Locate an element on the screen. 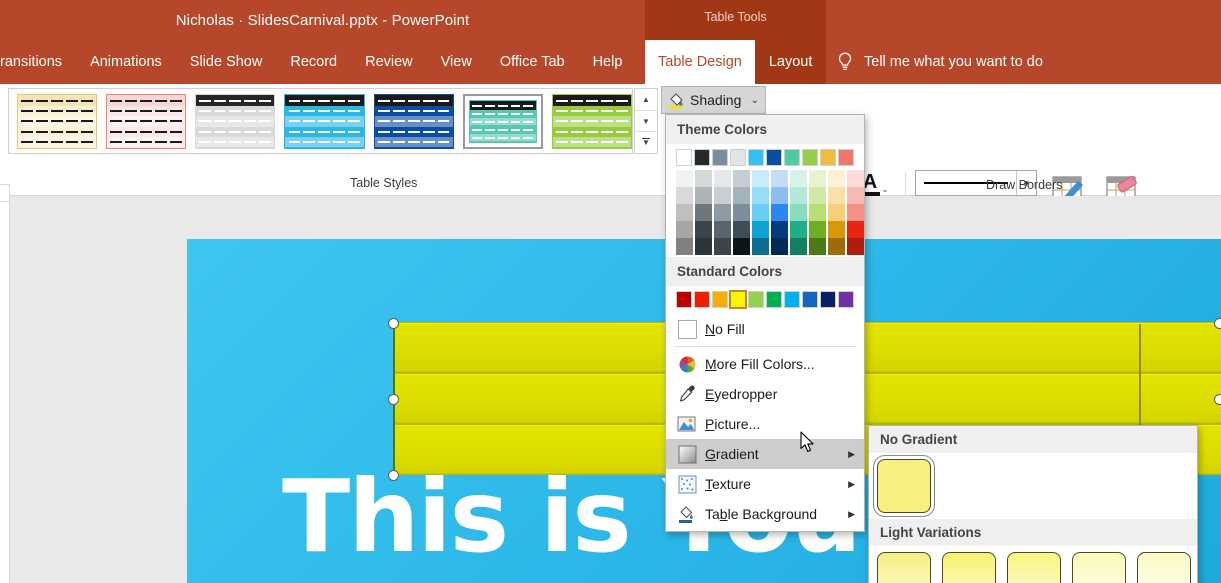 The height and width of the screenshot is (583, 1221). ribbon-tab-view: View is located at coordinates (456, 62).